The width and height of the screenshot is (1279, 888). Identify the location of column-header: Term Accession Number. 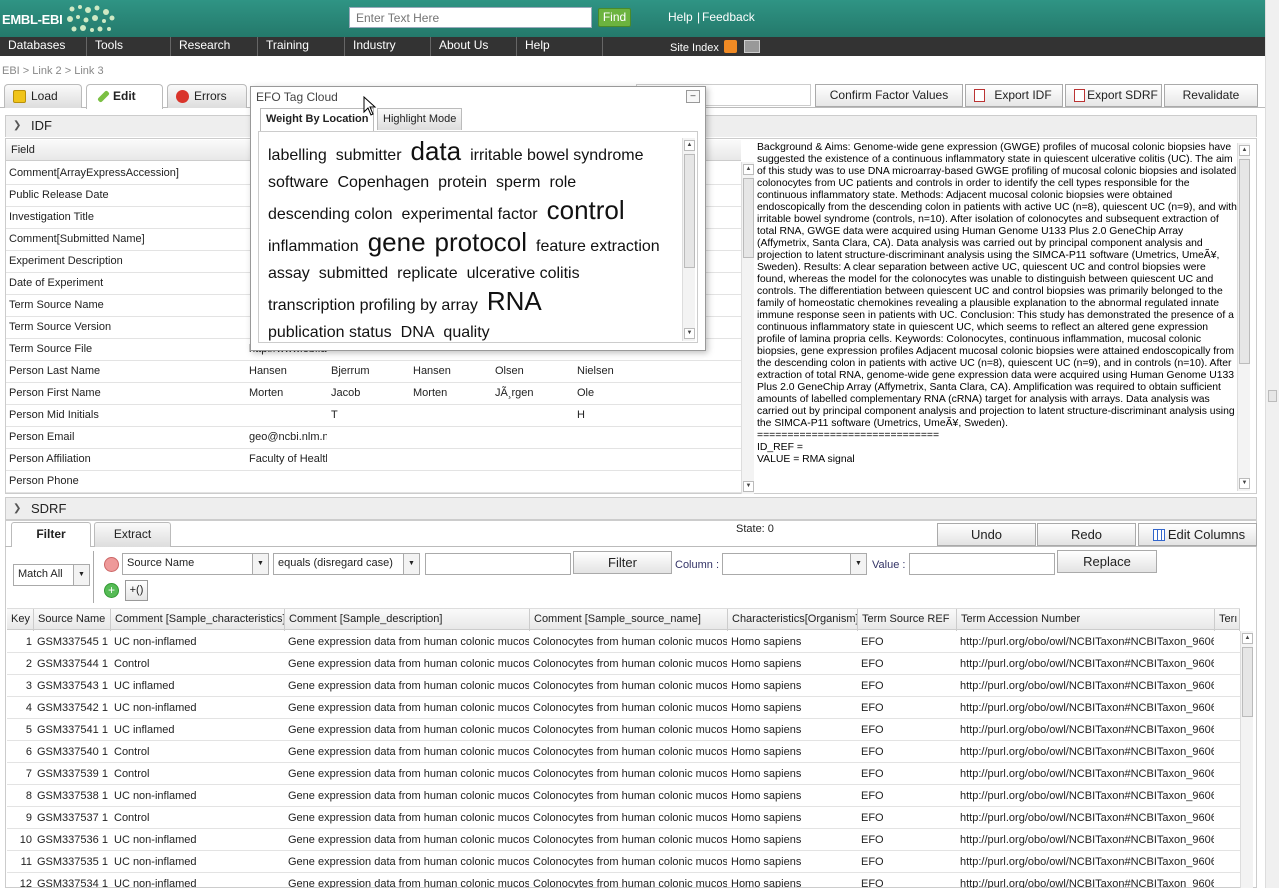
(1086, 620).